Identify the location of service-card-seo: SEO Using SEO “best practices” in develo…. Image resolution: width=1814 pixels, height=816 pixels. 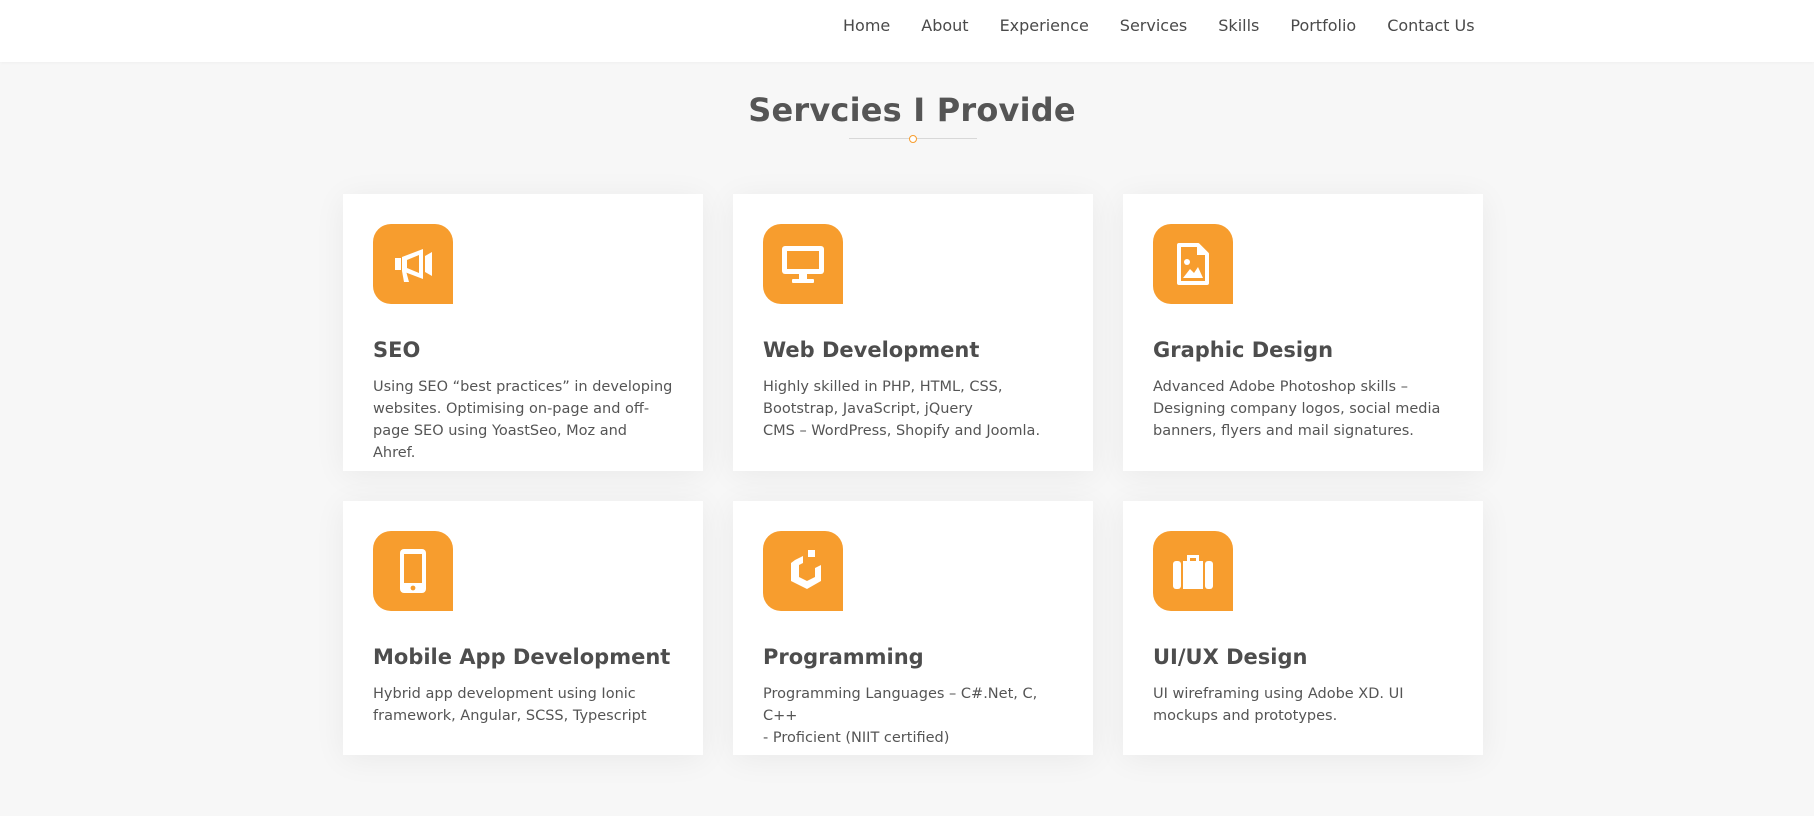
(523, 332).